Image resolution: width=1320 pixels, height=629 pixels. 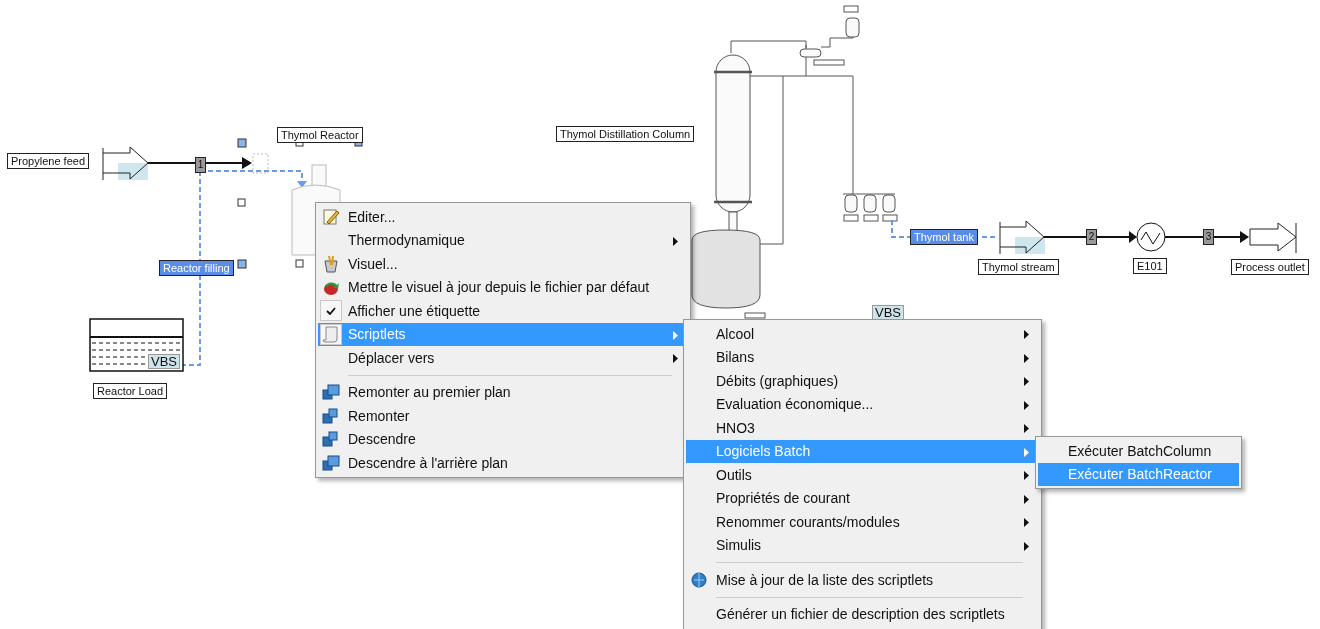 What do you see at coordinates (1147, 237) in the screenshot?
I see `heat-exchanger-icon` at bounding box center [1147, 237].